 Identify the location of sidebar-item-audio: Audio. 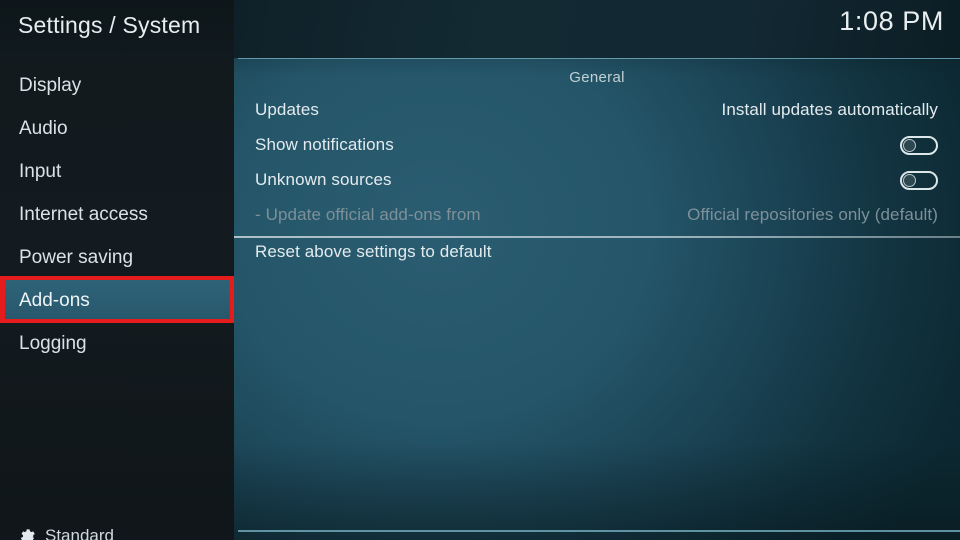
(117, 128).